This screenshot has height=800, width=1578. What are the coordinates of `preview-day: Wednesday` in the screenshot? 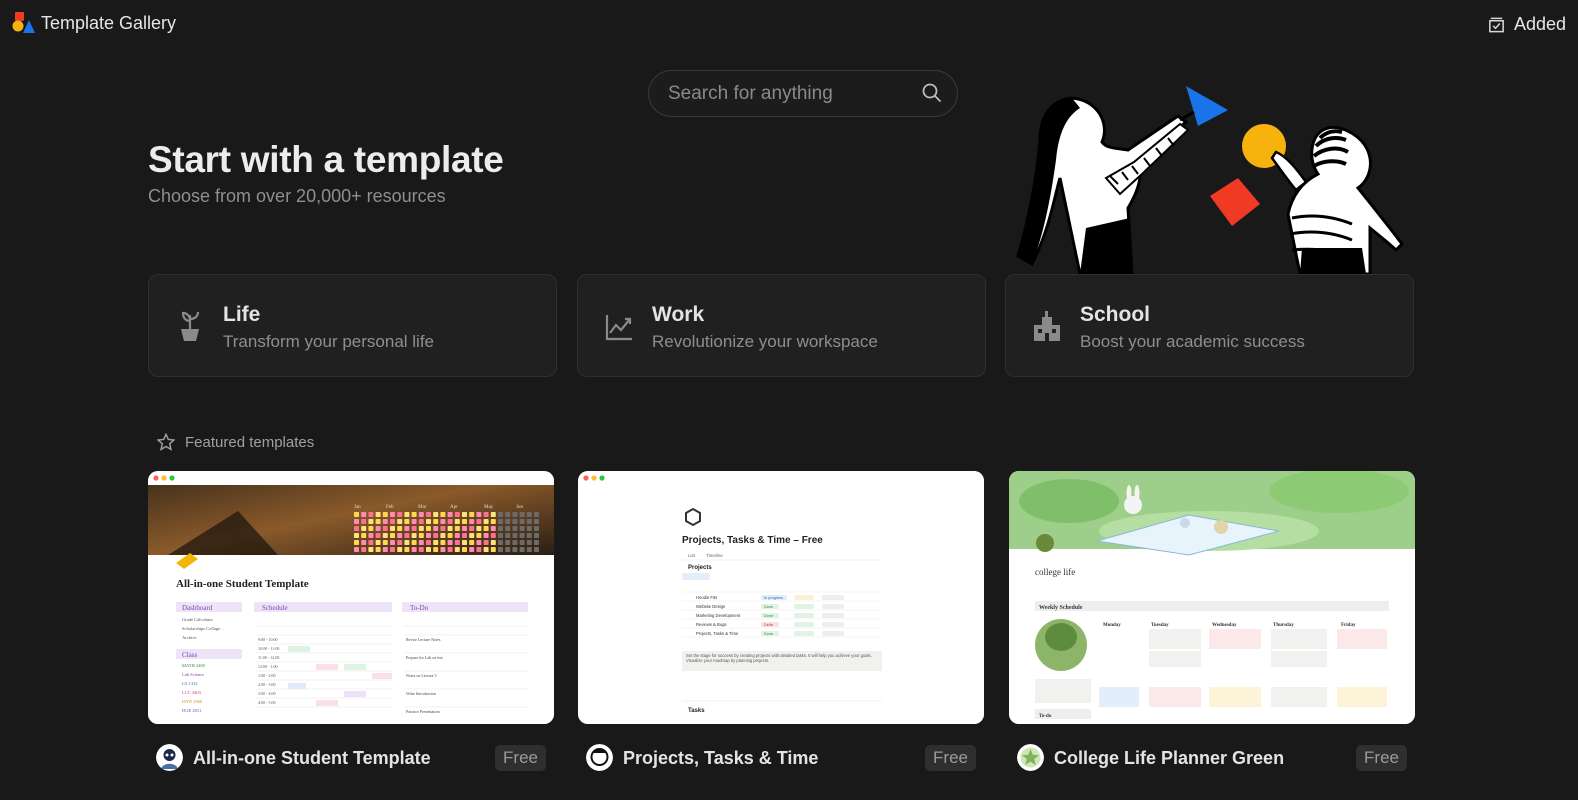 It's located at (1224, 625).